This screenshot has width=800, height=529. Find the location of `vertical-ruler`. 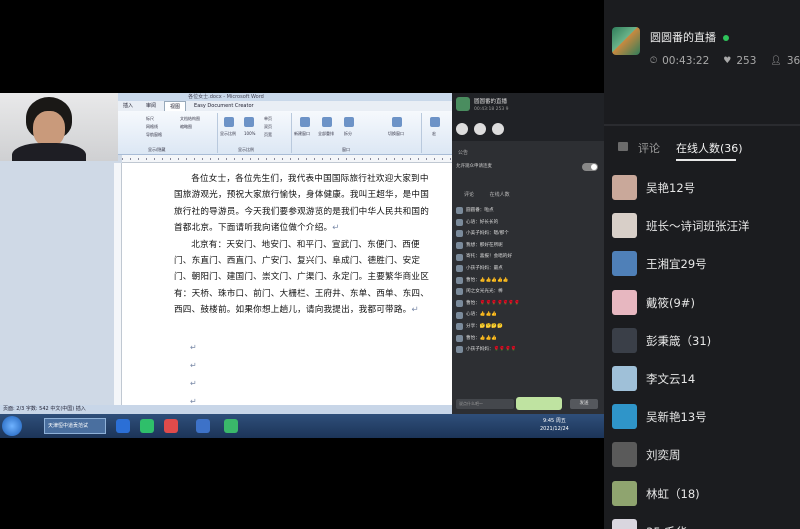

vertical-ruler is located at coordinates (118, 284).